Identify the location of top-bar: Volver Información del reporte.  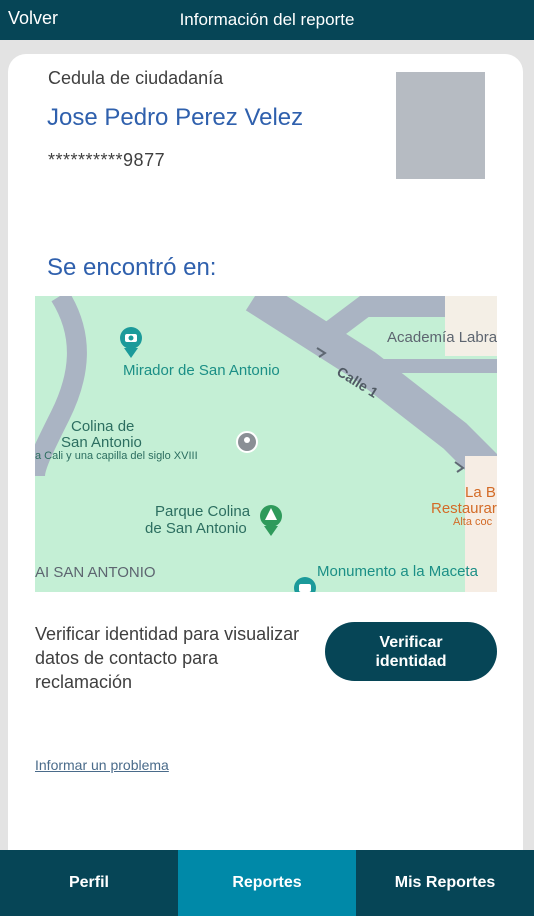
(267, 20).